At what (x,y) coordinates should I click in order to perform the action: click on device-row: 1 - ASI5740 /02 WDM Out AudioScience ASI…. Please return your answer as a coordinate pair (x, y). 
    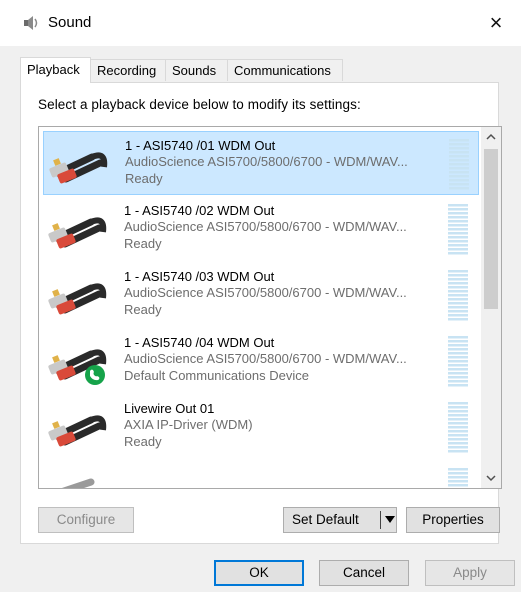
    Looking at the image, I should click on (261, 229).